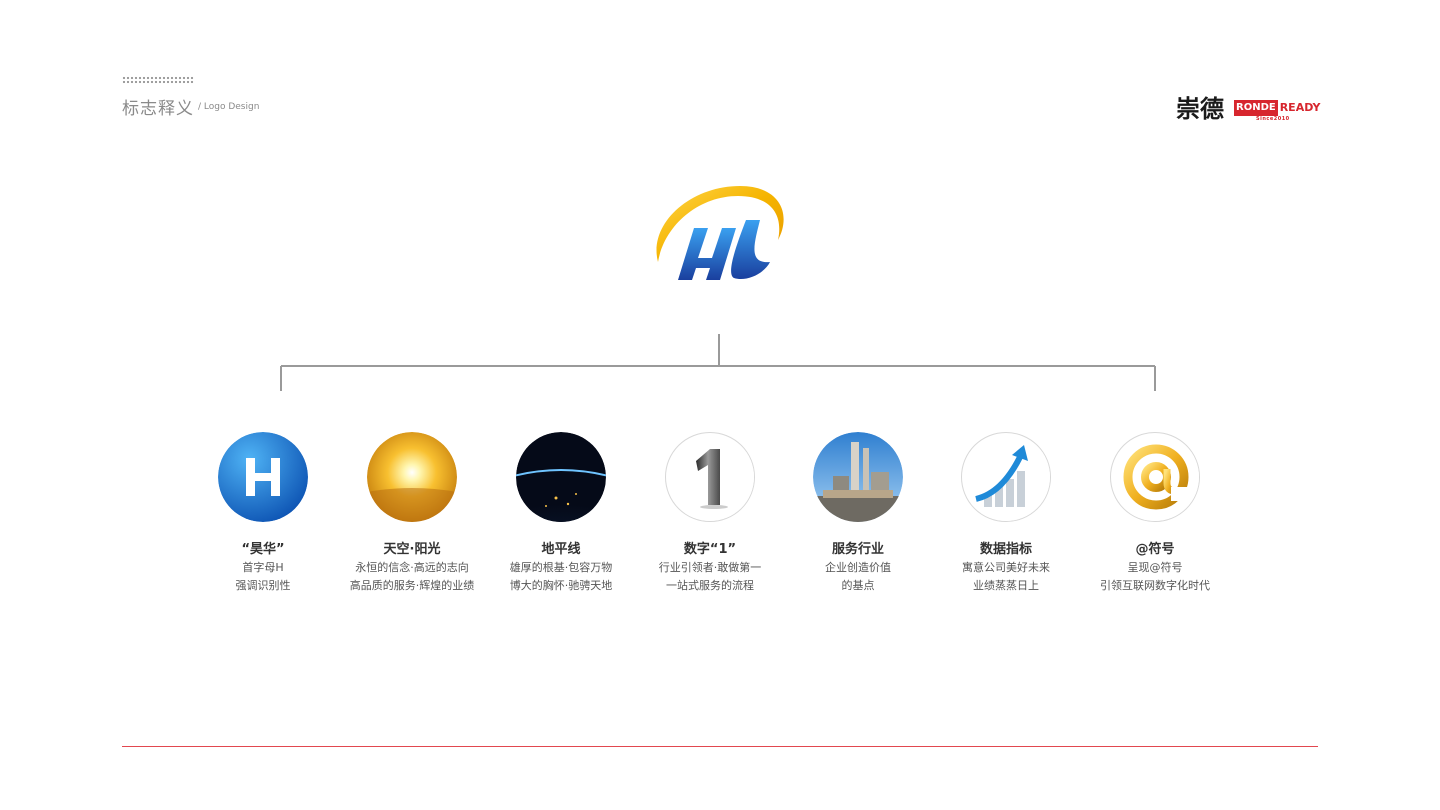 The image size is (1440, 810). Describe the element at coordinates (158, 109) in the screenshot. I see `page-title: 标志释义` at that location.